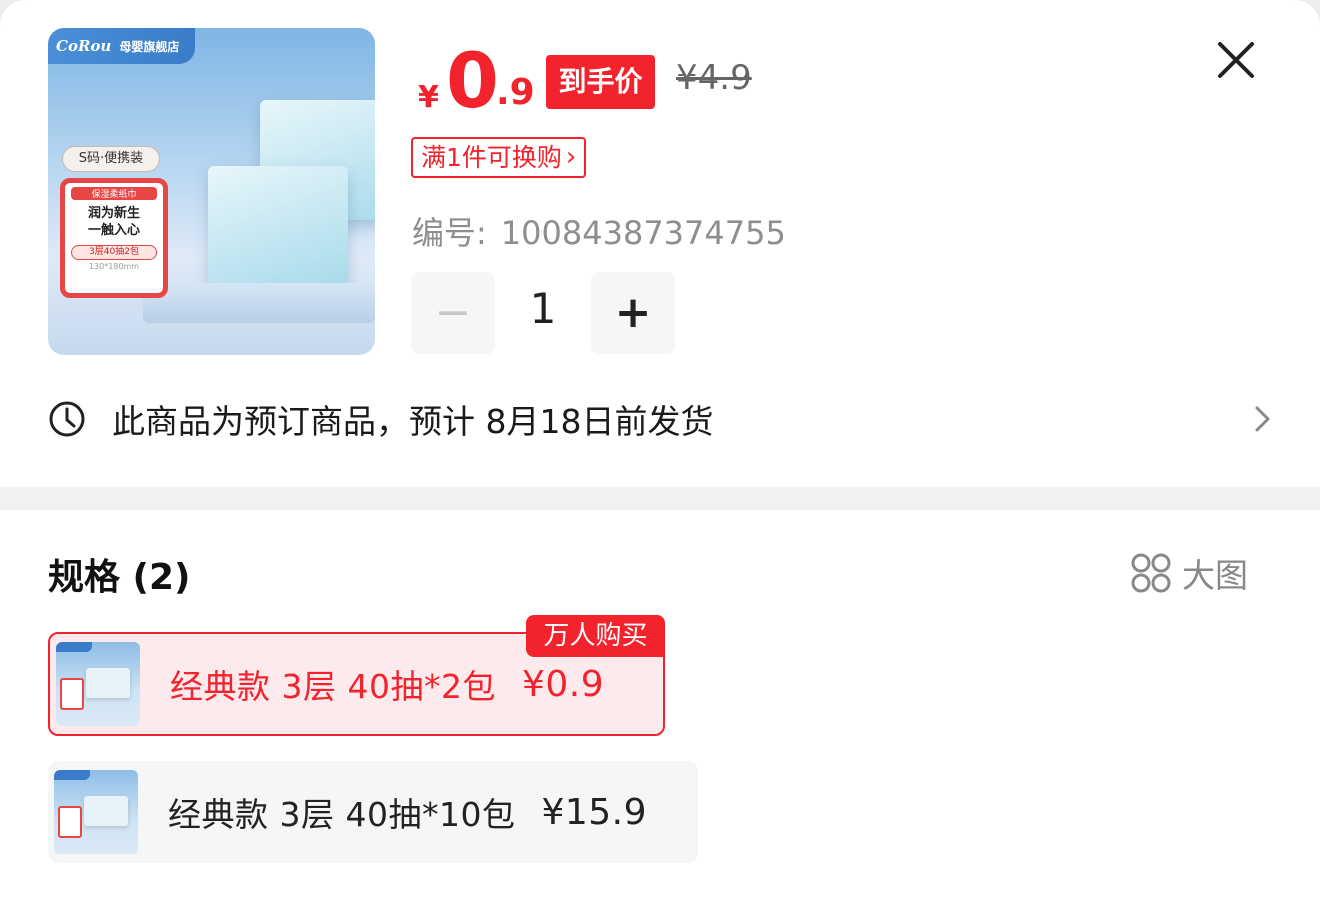 The image size is (1320, 910). Describe the element at coordinates (453, 313) in the screenshot. I see `quantity-decrease-button: −` at that location.